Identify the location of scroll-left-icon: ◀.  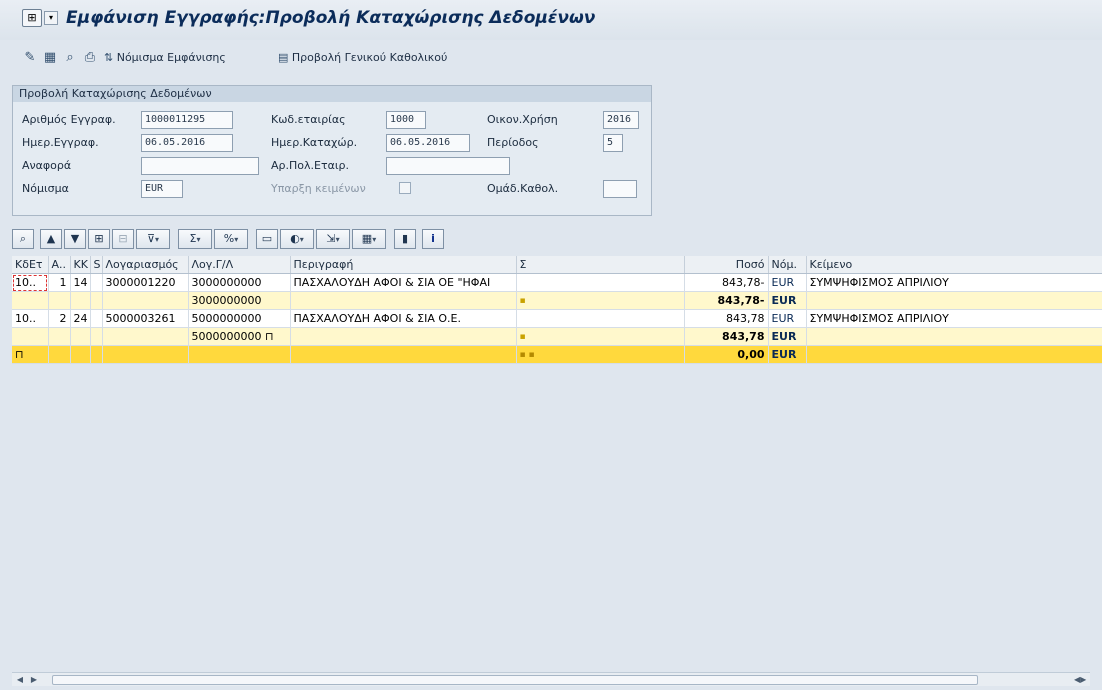
(20, 680).